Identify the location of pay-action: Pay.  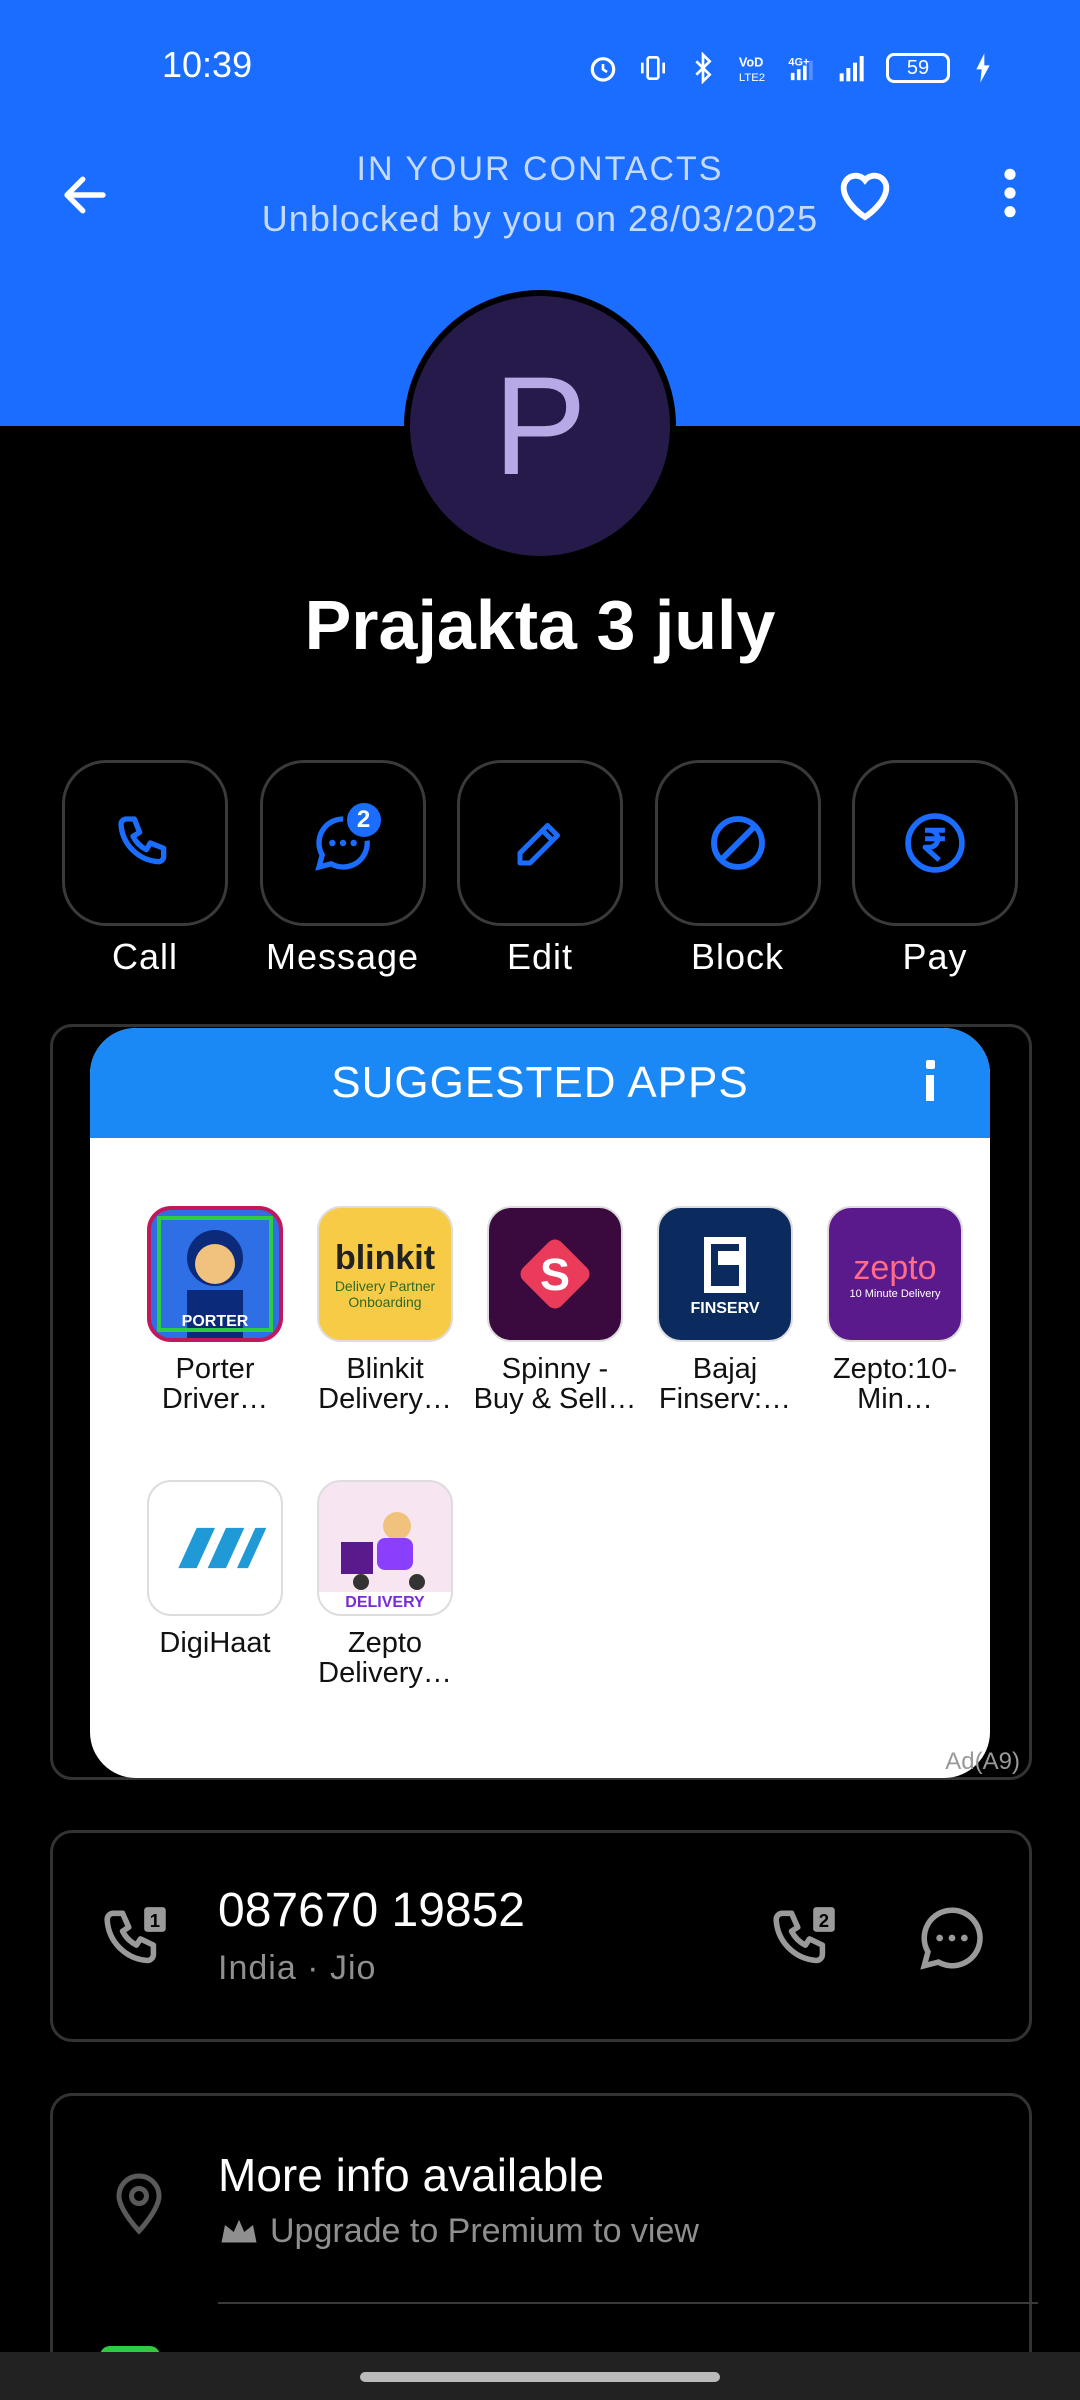
(935, 869).